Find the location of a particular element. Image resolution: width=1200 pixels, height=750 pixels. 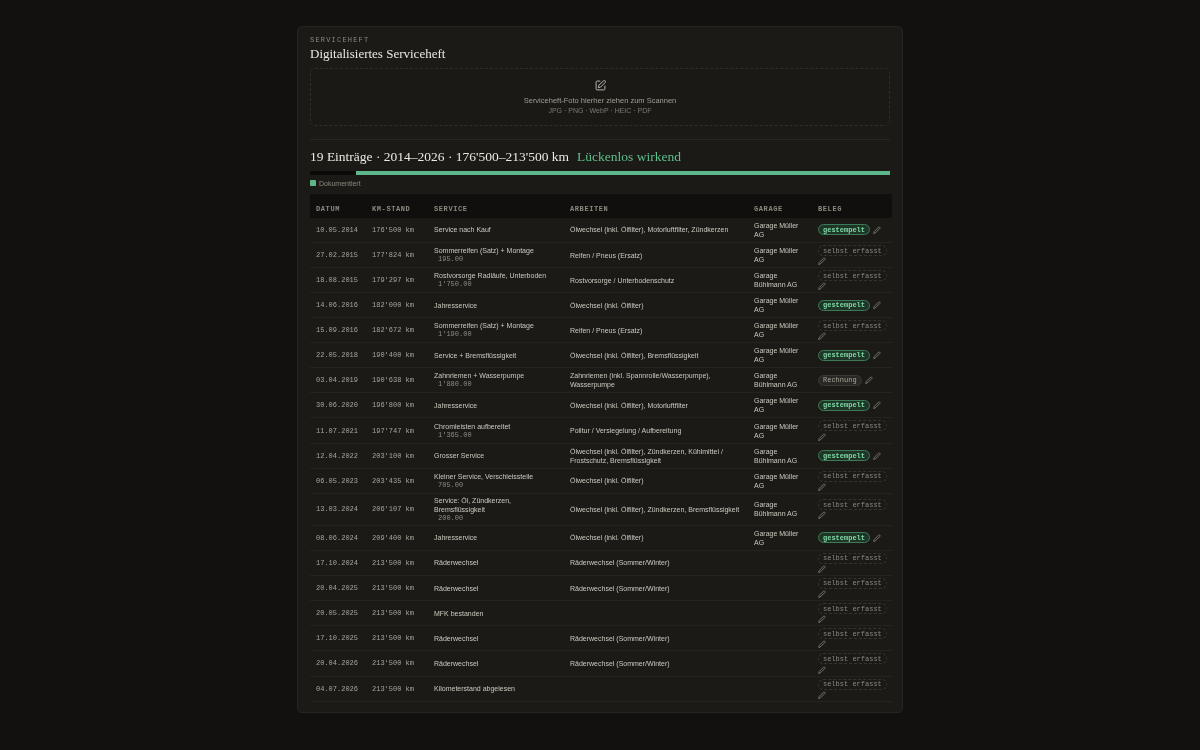

summary-heading: 19 Einträge · 2014–2026 · 176'500–213'500 km is located at coordinates (440, 156).